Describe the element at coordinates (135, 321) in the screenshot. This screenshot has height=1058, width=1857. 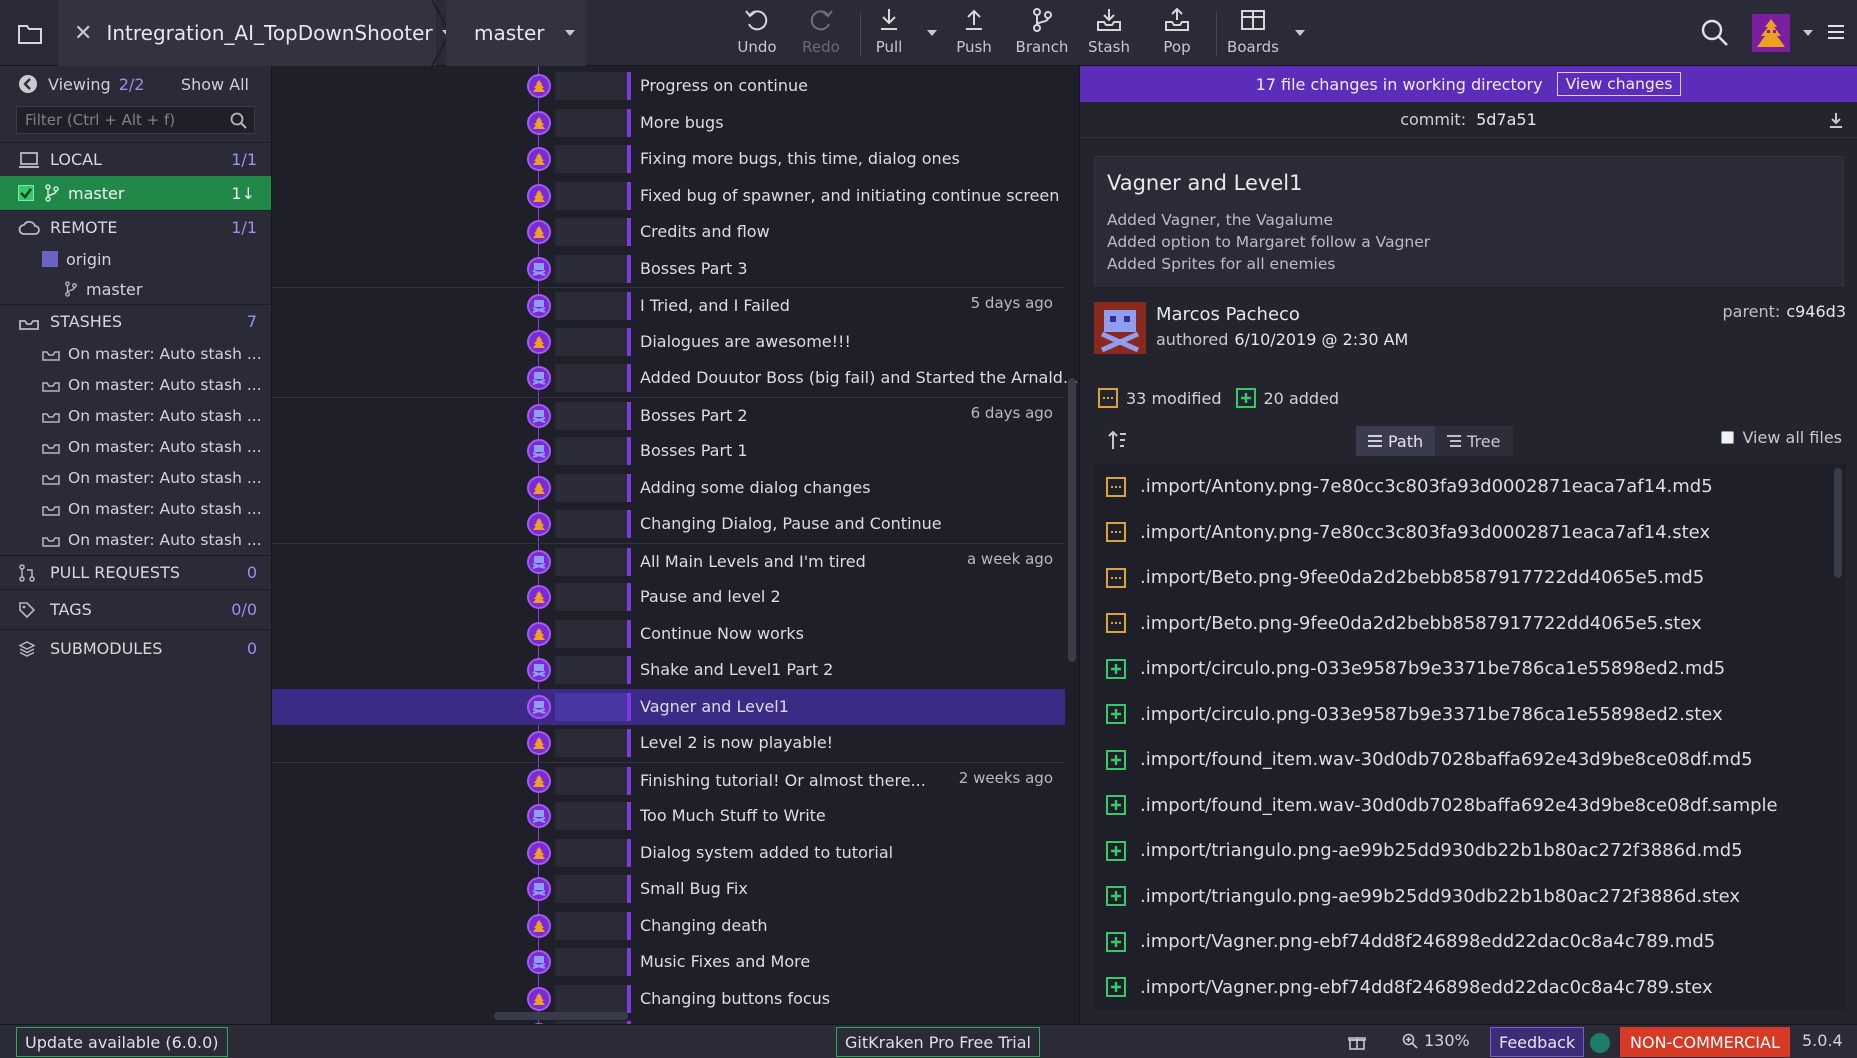
I see `section-stashes: STASHES 7` at that location.